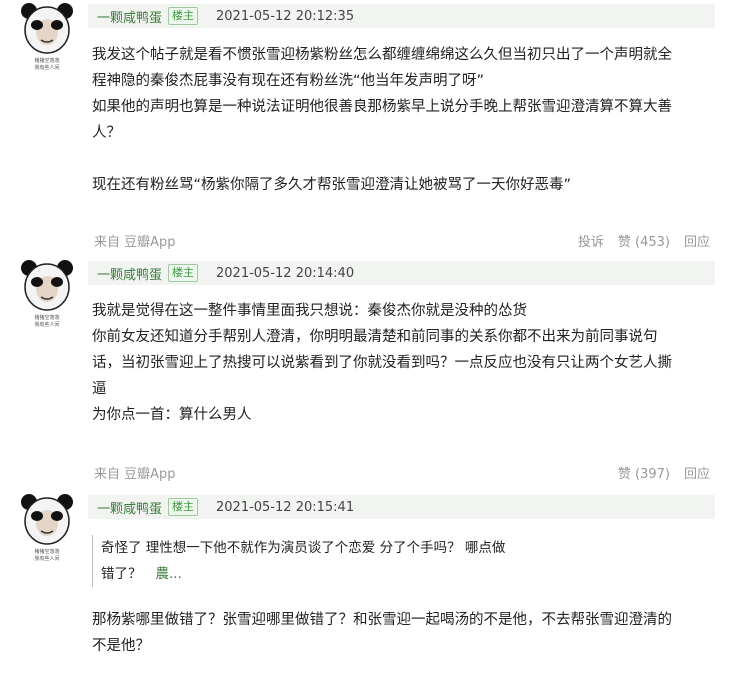 This screenshot has height=683, width=734. I want to click on comment-footer: 来自 豆瓣App 赞 (397) 回应, so click(402, 473).